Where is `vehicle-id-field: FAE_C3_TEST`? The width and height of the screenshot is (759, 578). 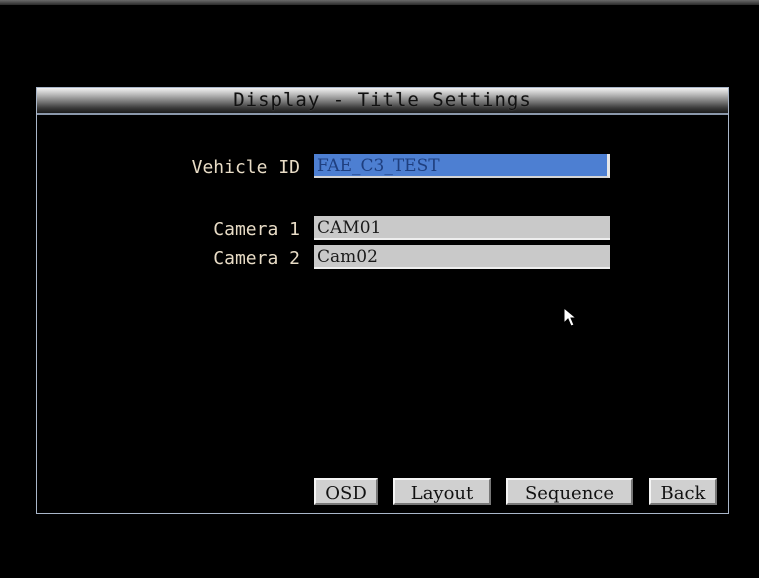
vehicle-id-field: FAE_C3_TEST is located at coordinates (462, 166).